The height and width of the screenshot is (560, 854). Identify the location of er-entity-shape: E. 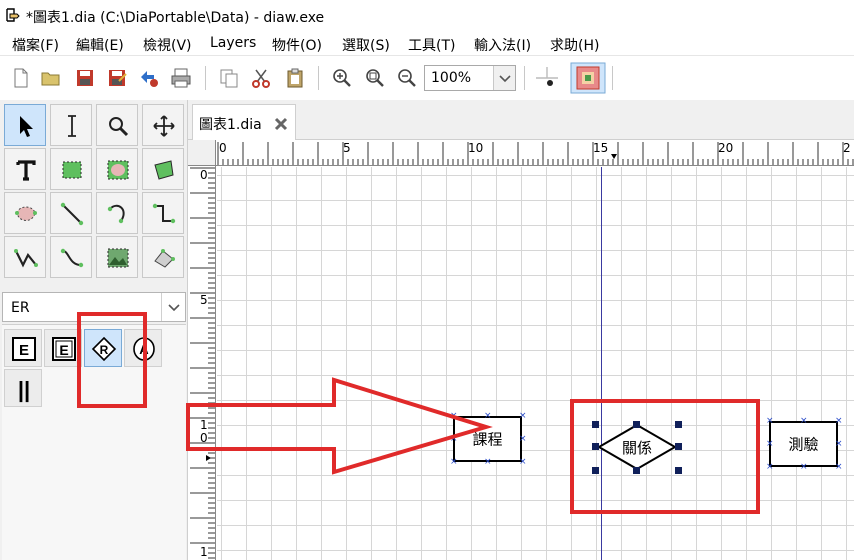
(23, 348).